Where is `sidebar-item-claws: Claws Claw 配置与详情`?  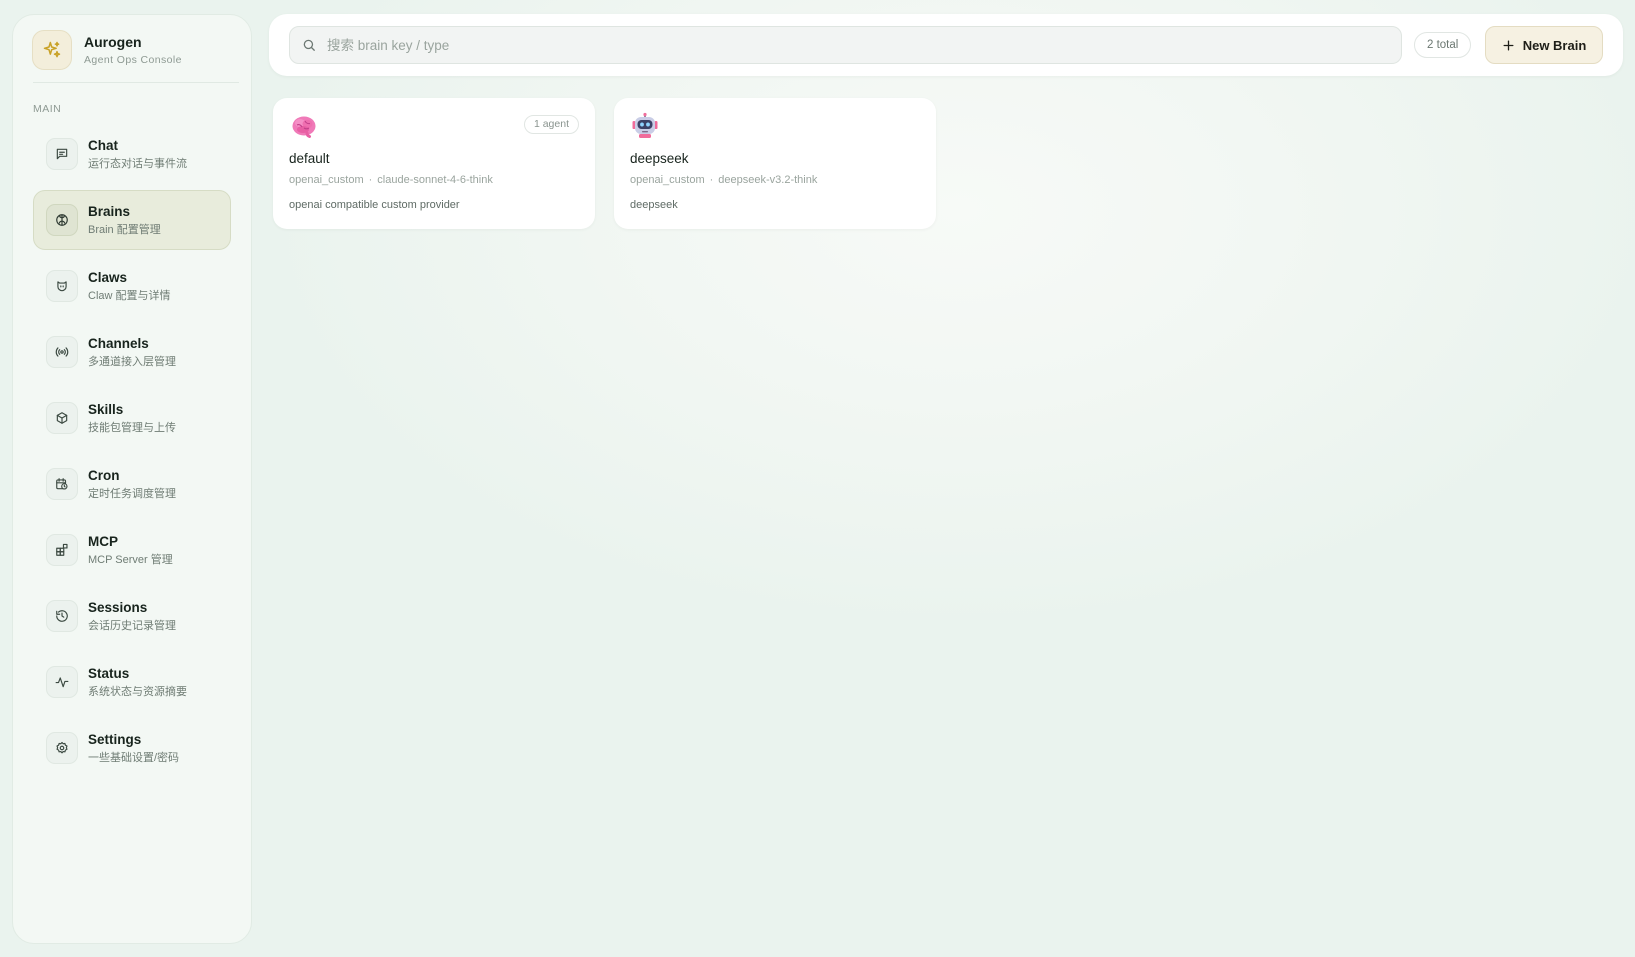
sidebar-item-claws: Claws Claw 配置与详情 is located at coordinates (132, 286).